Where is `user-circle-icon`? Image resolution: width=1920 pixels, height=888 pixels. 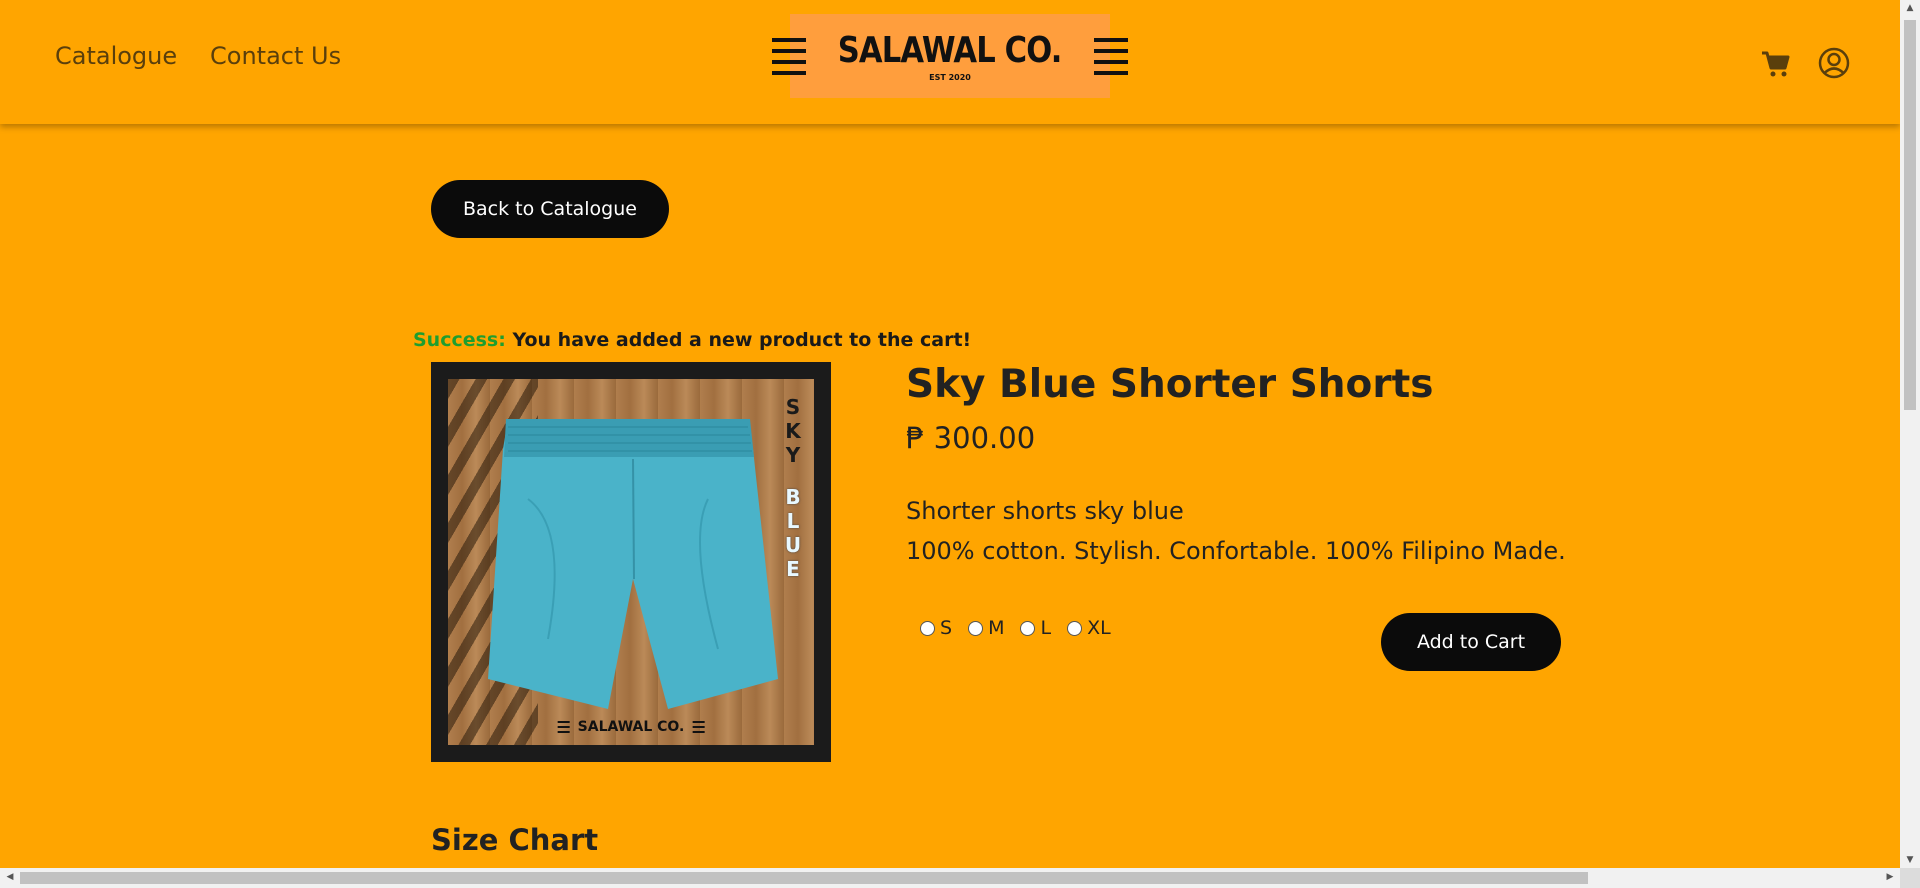 user-circle-icon is located at coordinates (1834, 63).